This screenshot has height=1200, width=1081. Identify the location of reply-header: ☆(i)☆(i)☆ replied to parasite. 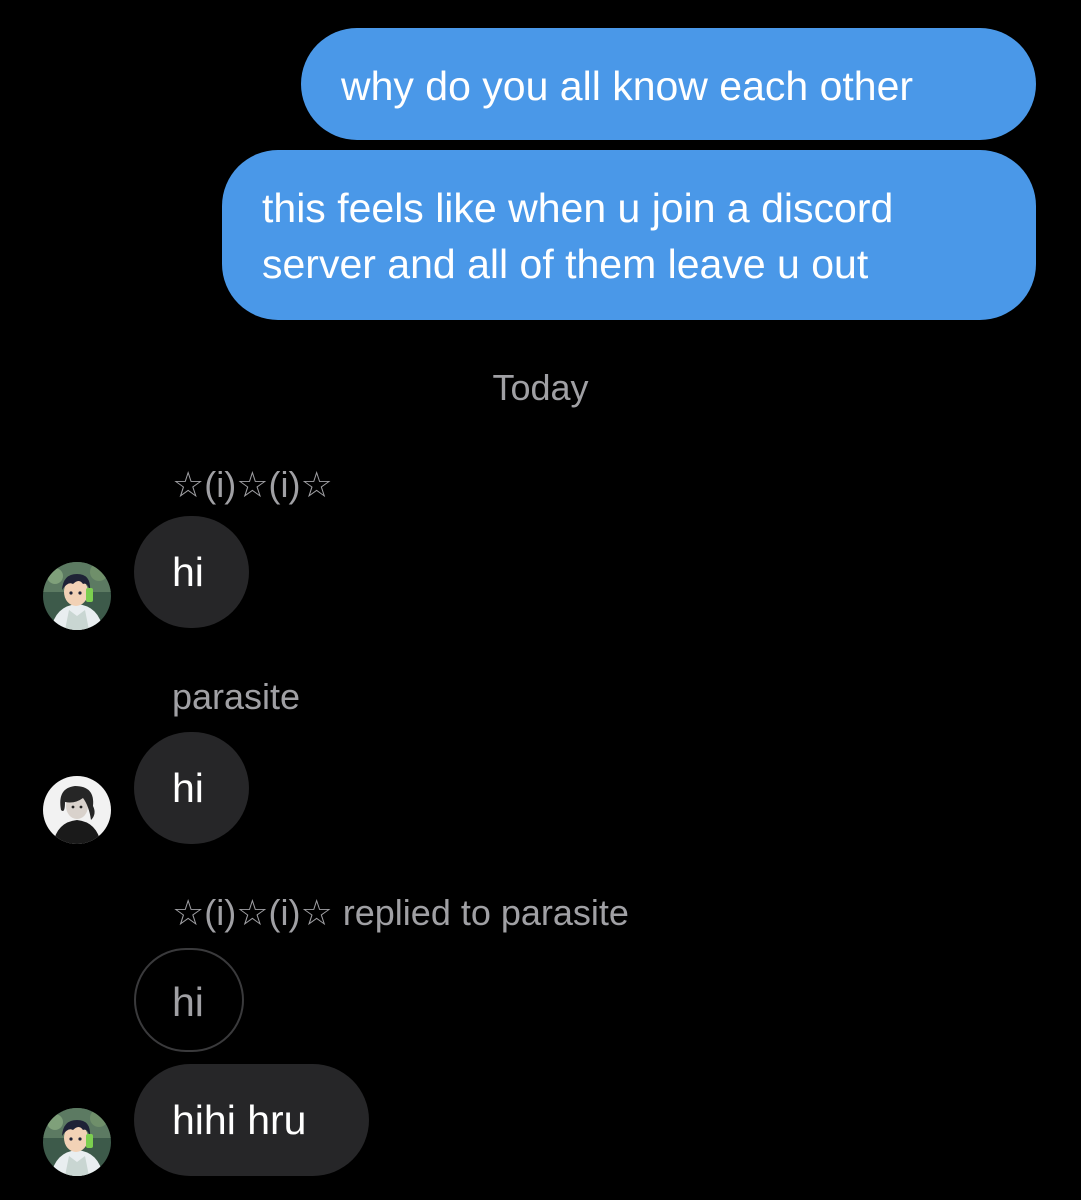
(400, 912).